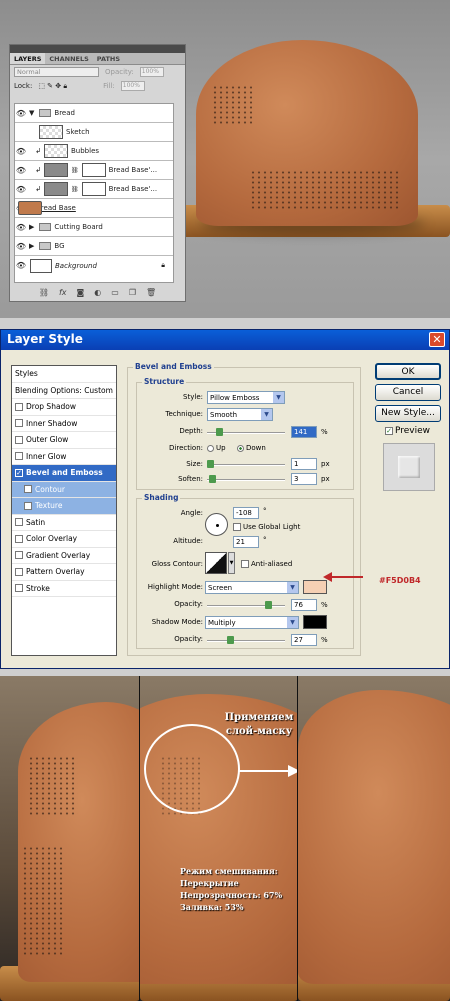 Image resolution: width=450 pixels, height=1001 pixels. Describe the element at coordinates (64, 440) in the screenshot. I see `style-outer-glow: Outer Glow` at that location.